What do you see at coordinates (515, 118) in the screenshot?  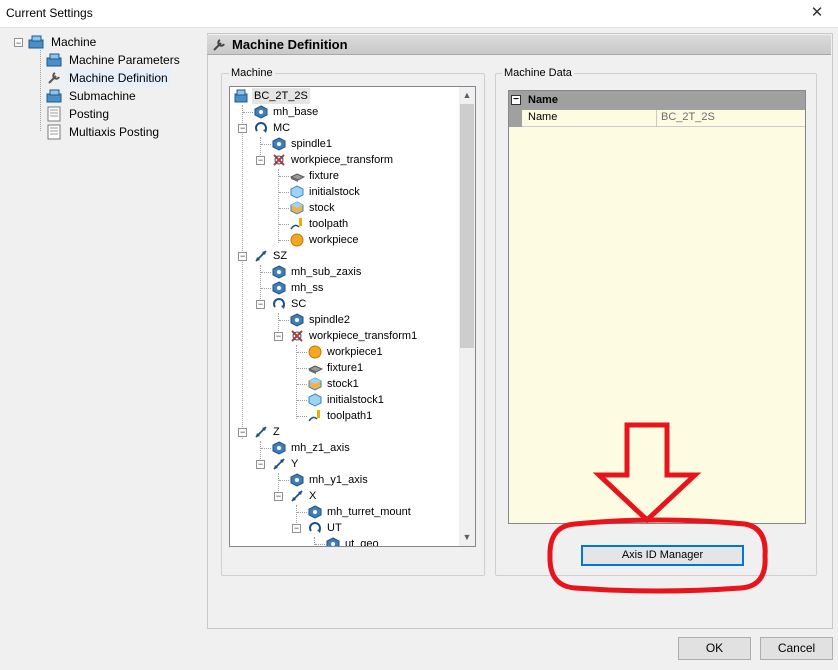 I see `property-row-gutter` at bounding box center [515, 118].